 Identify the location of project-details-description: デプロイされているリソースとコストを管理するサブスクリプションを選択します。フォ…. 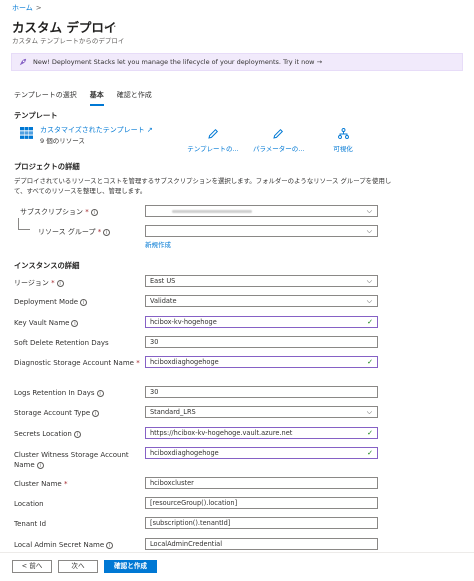
(203, 186).